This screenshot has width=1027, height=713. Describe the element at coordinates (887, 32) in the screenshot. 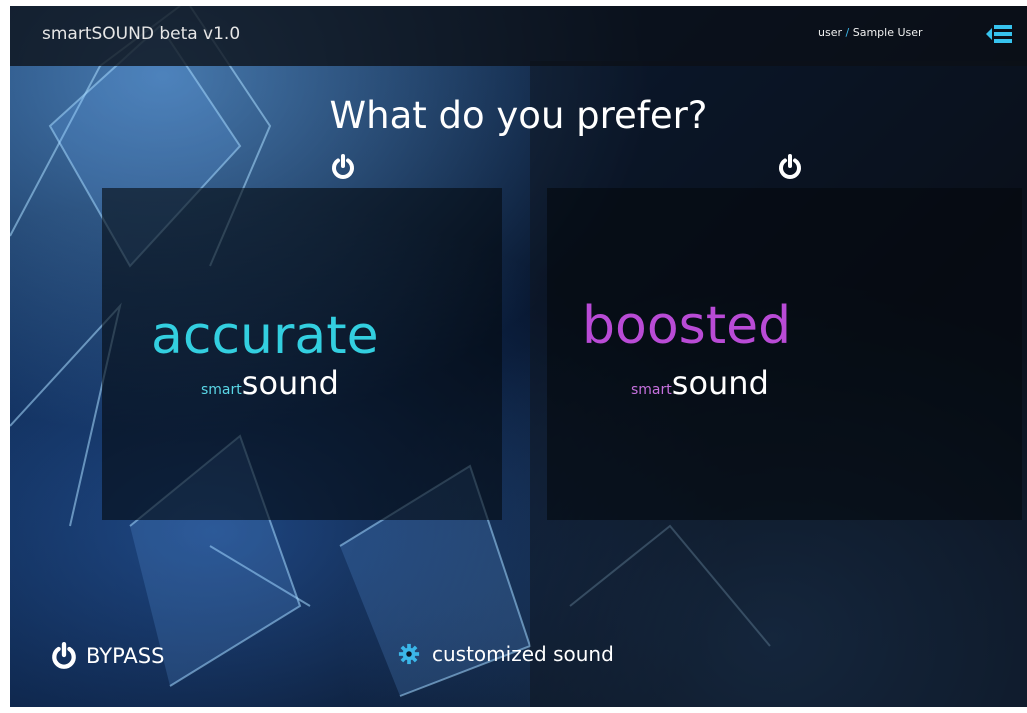

I see `user-name: Sample User` at that location.